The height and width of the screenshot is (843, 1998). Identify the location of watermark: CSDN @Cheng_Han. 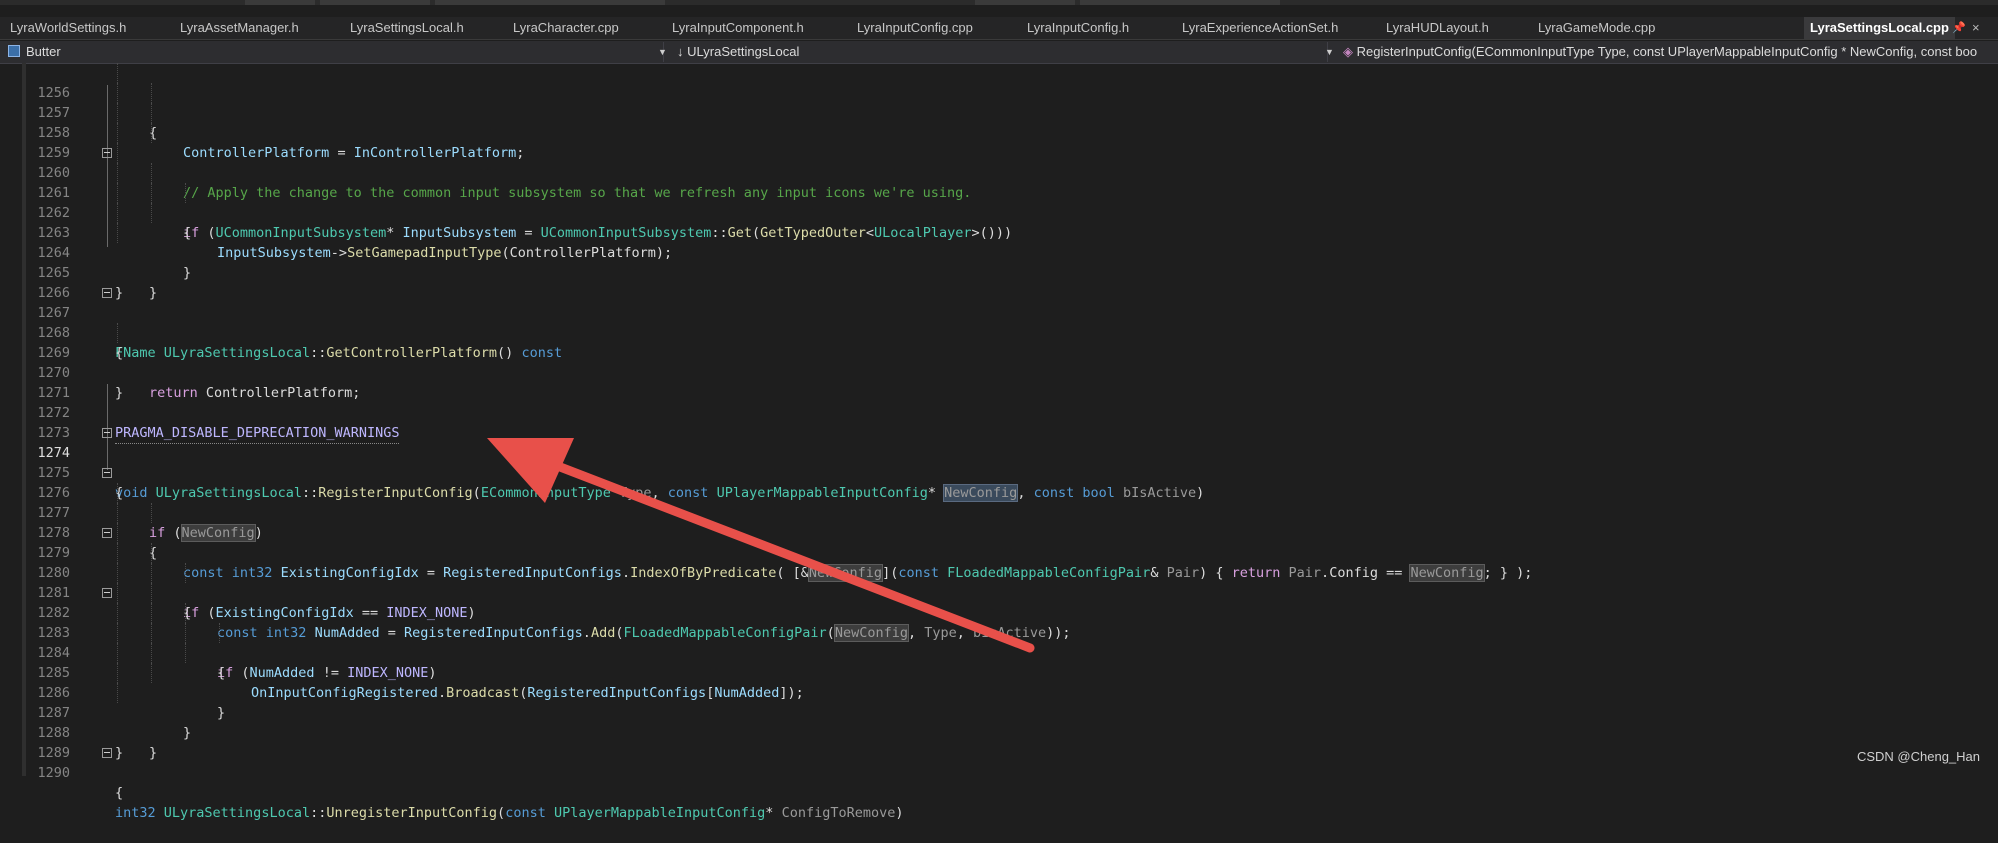
(1918, 756).